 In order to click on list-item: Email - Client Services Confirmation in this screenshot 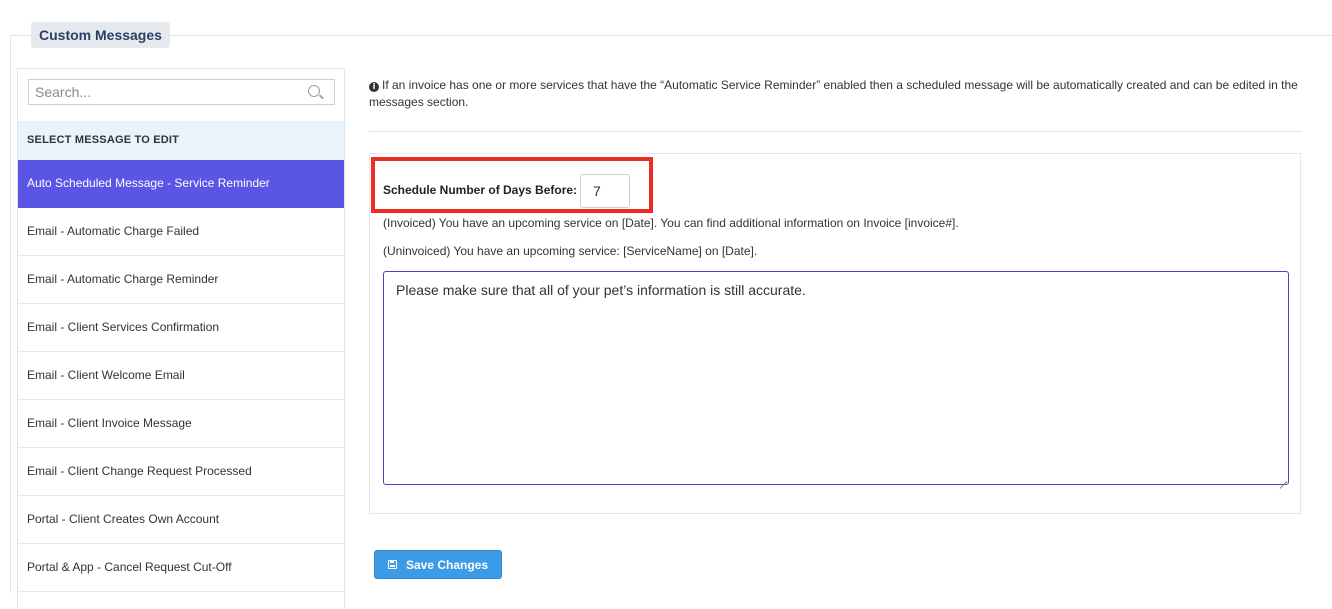, I will do `click(181, 328)`.